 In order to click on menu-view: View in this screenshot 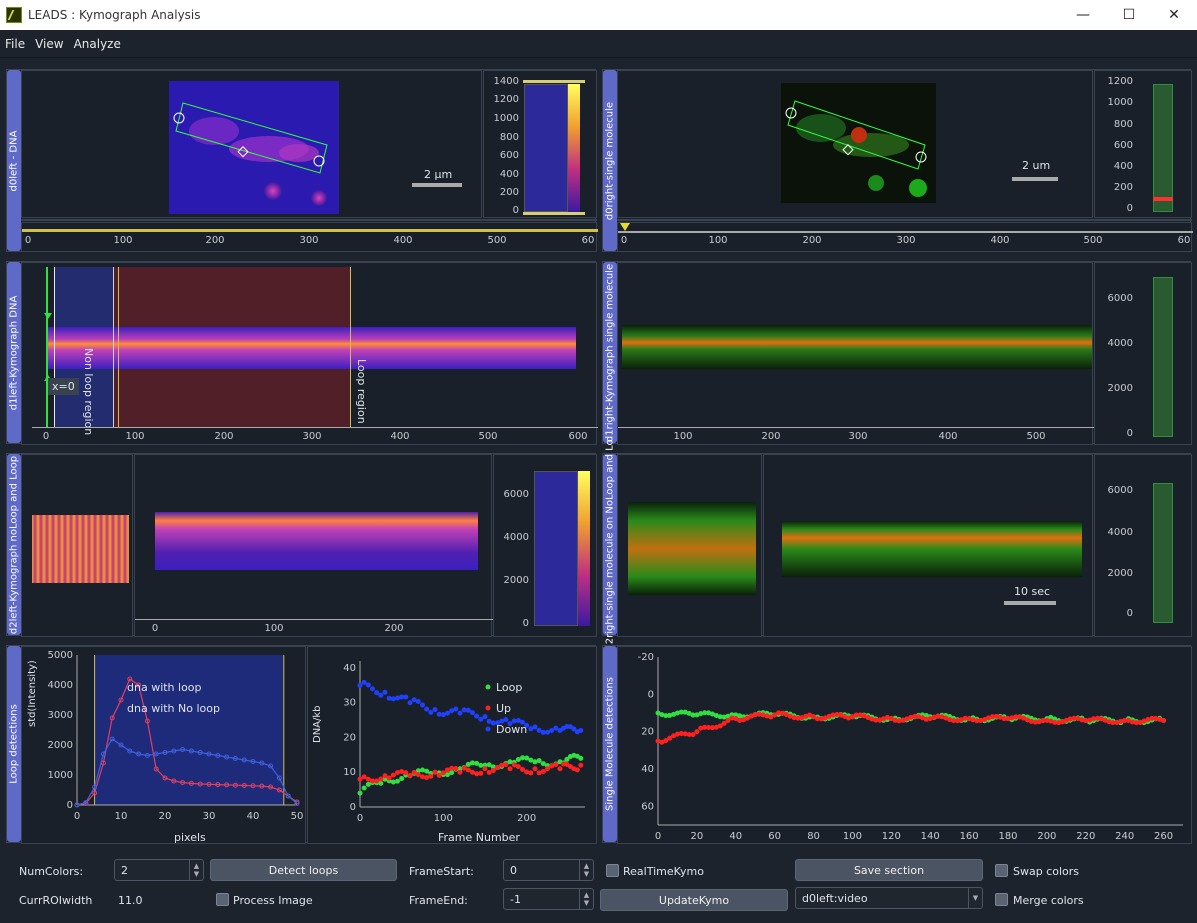, I will do `click(49, 44)`.